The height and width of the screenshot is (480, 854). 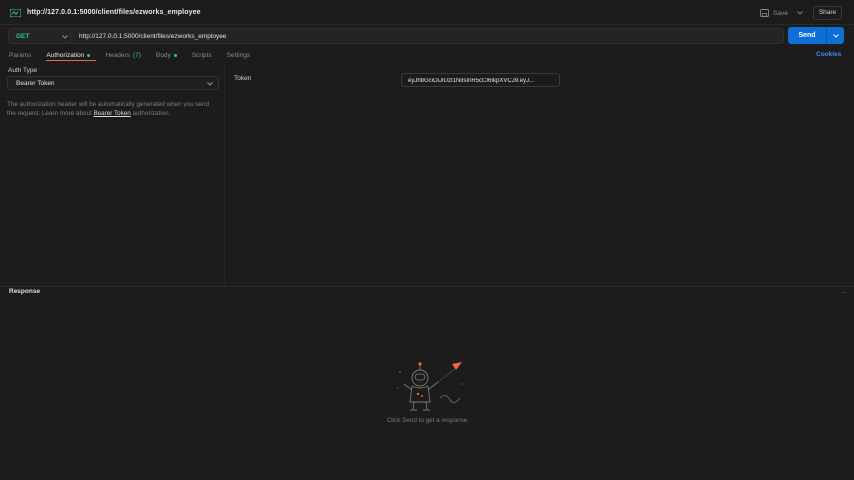 I want to click on bearer-token-link: Bearer Token, so click(x=111, y=113).